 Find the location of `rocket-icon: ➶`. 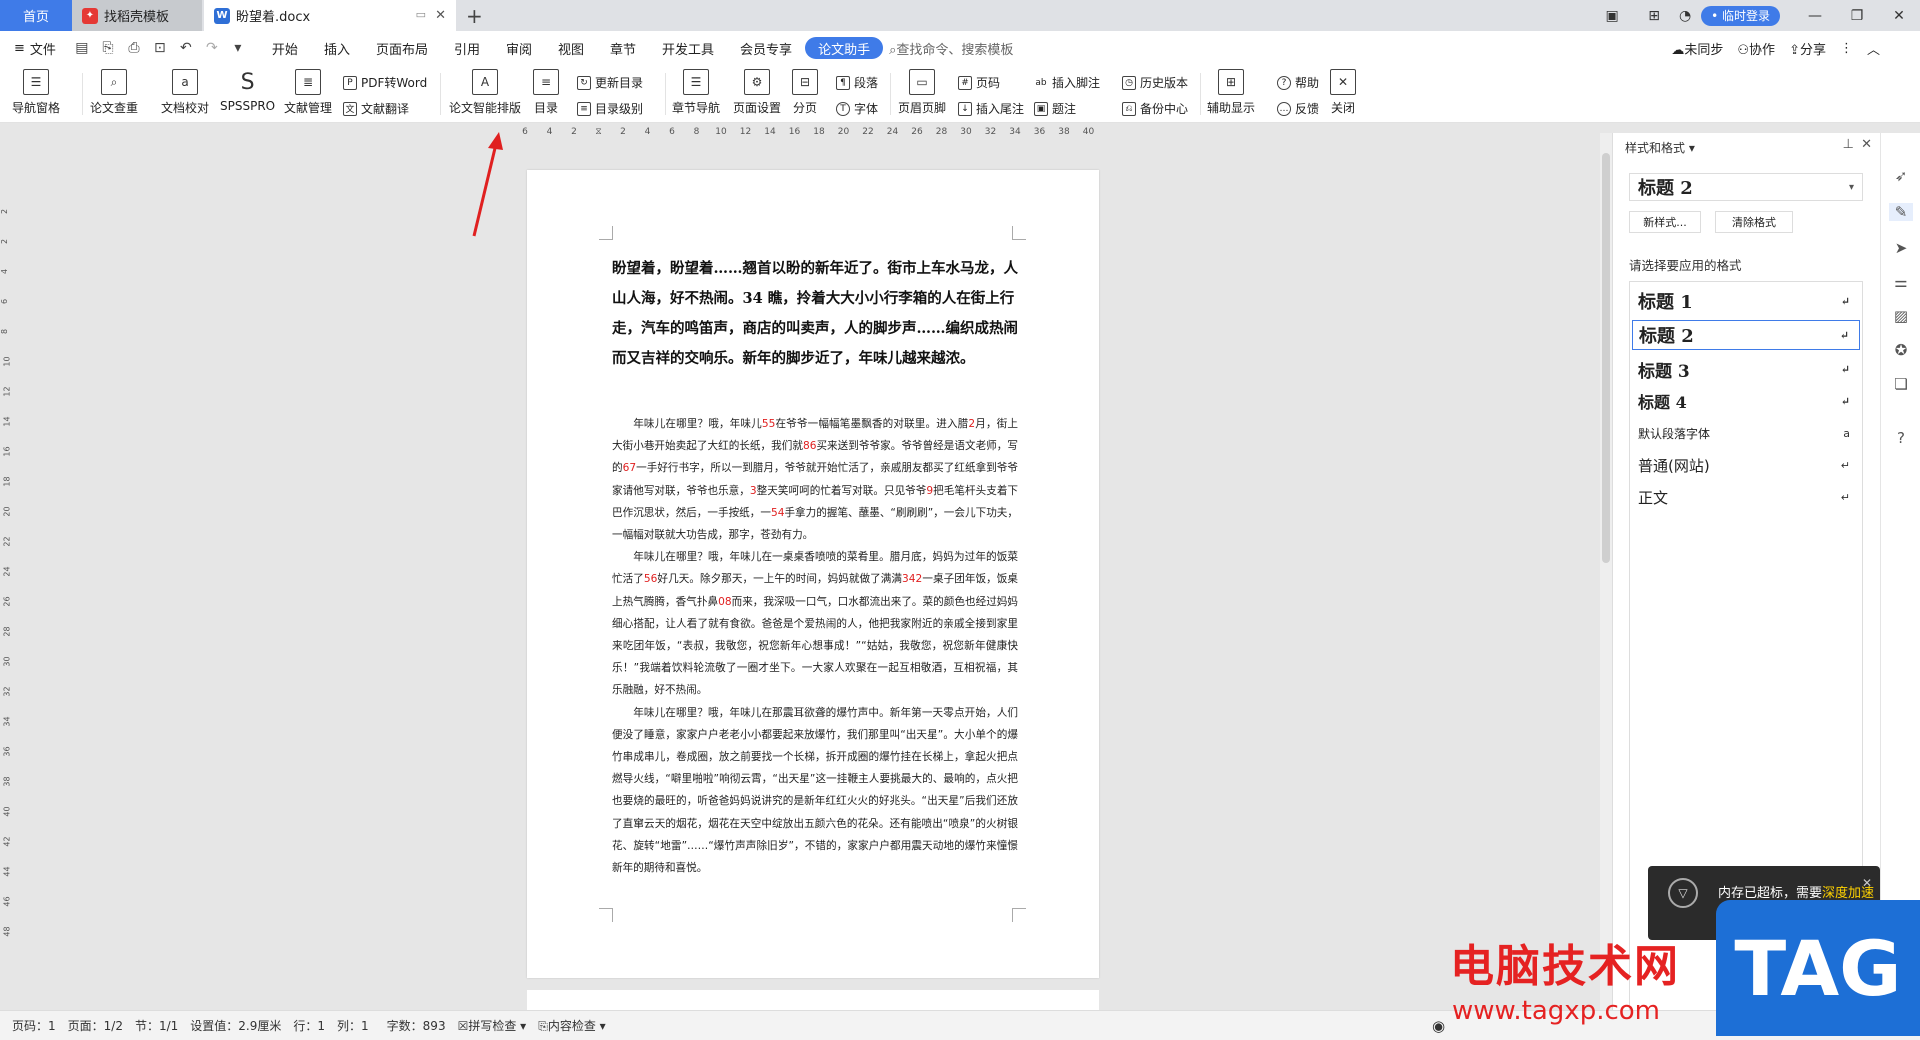

rocket-icon: ➶ is located at coordinates (1901, 176).